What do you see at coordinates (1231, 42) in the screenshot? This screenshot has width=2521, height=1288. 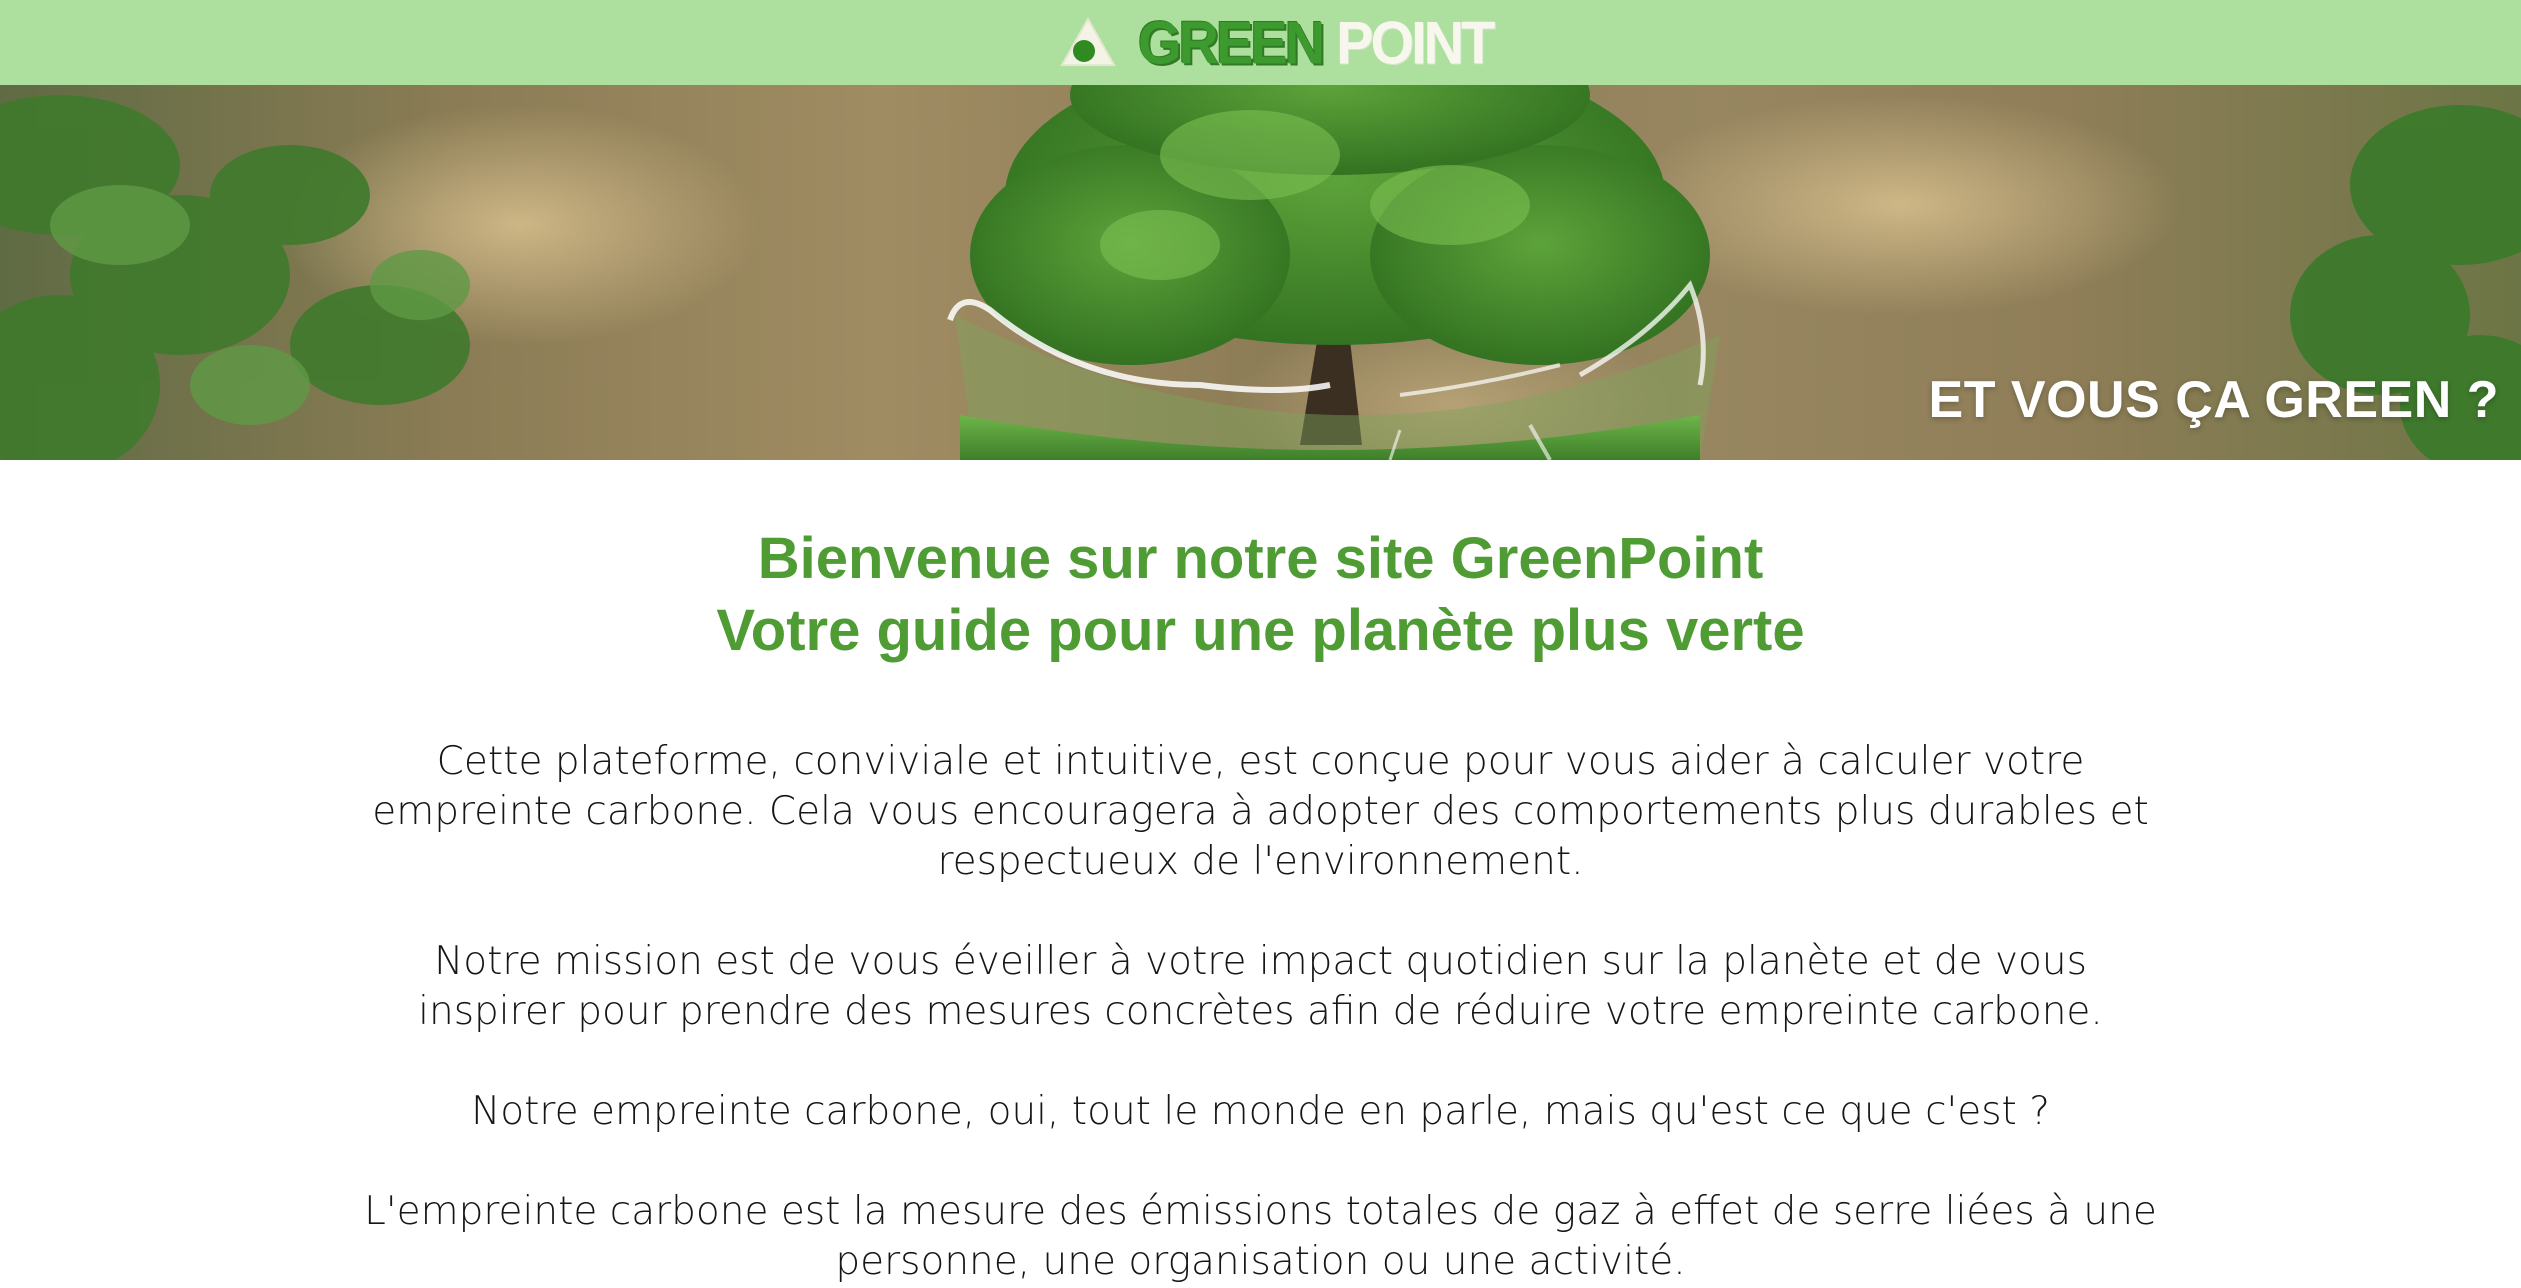 I see `logo-word-green: GREEN` at bounding box center [1231, 42].